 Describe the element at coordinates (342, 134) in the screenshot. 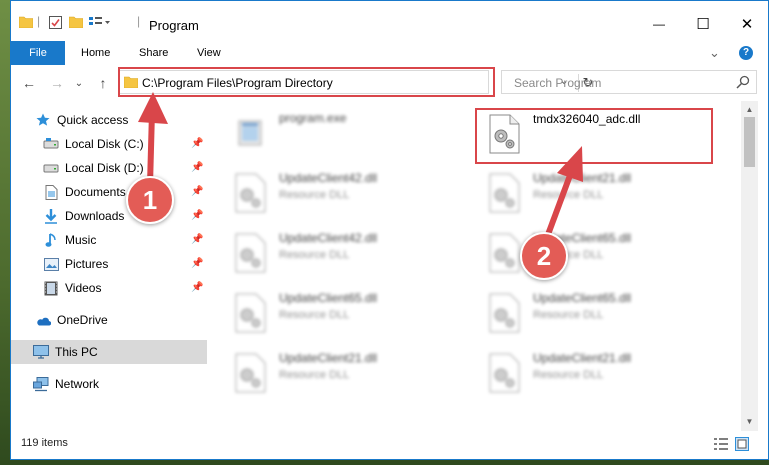

I see `file-item: program.exe` at that location.